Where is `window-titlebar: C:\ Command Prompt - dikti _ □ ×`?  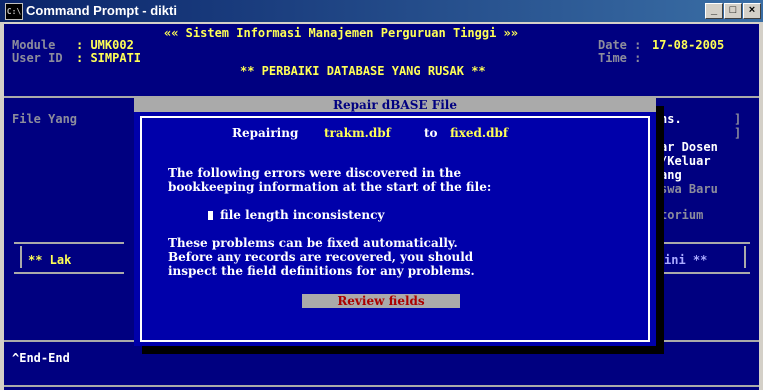 window-titlebar: C:\ Command Prompt - dikti _ □ × is located at coordinates (381, 11).